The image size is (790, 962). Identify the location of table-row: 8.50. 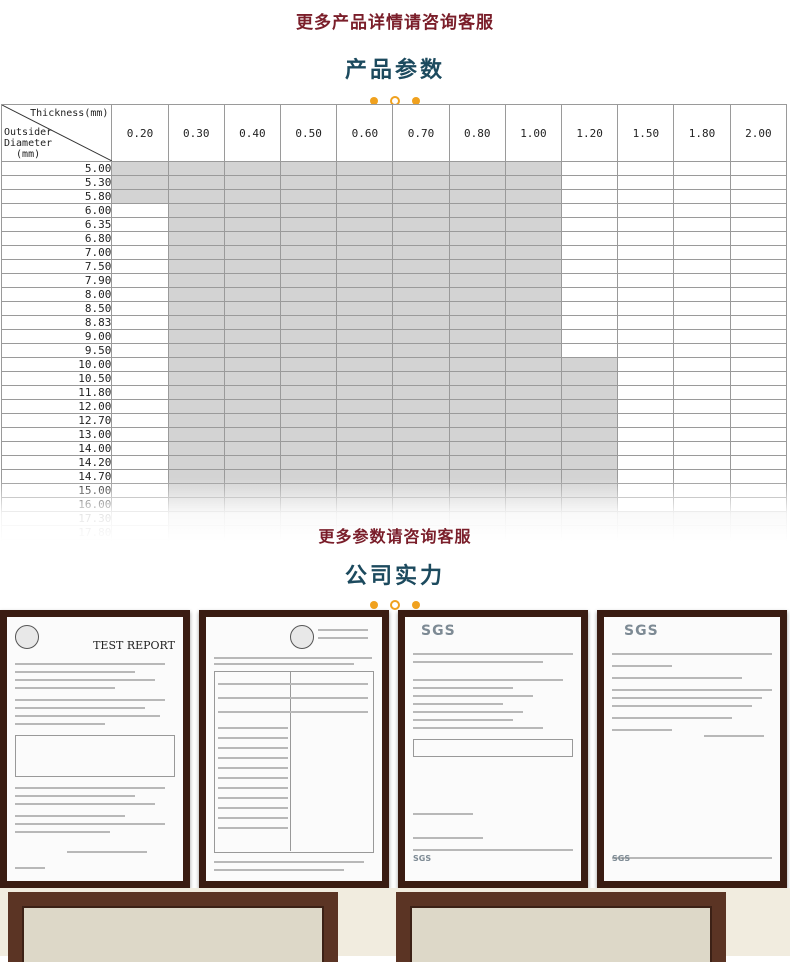
(394, 308).